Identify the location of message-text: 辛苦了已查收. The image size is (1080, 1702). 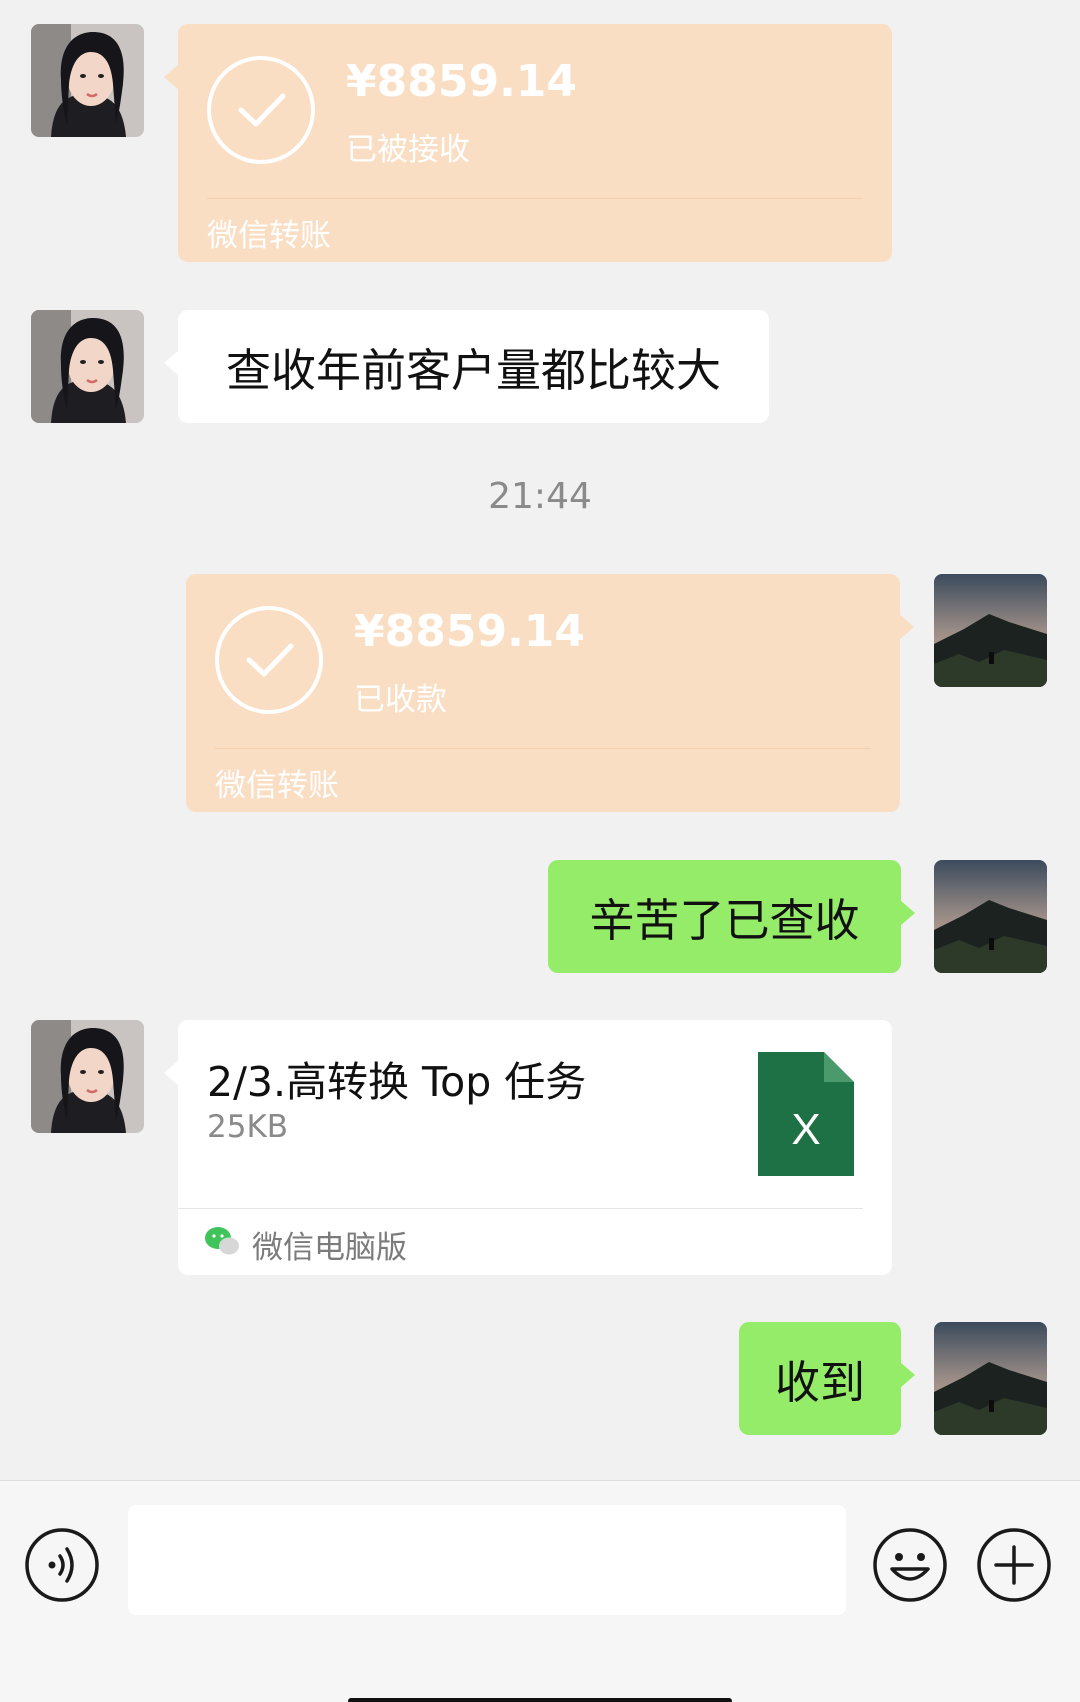
(724, 920).